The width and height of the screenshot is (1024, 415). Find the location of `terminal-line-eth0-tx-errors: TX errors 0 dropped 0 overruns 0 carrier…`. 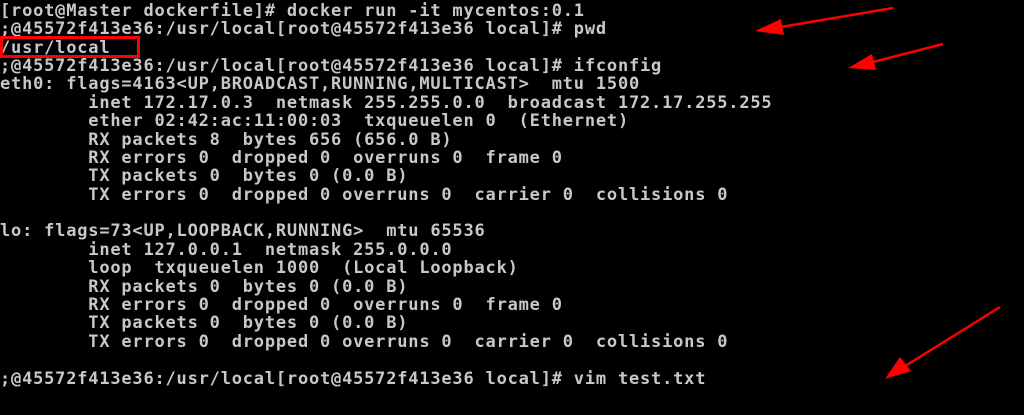

terminal-line-eth0-tx-errors: TX errors 0 dropped 0 overruns 0 carrier… is located at coordinates (364, 195).